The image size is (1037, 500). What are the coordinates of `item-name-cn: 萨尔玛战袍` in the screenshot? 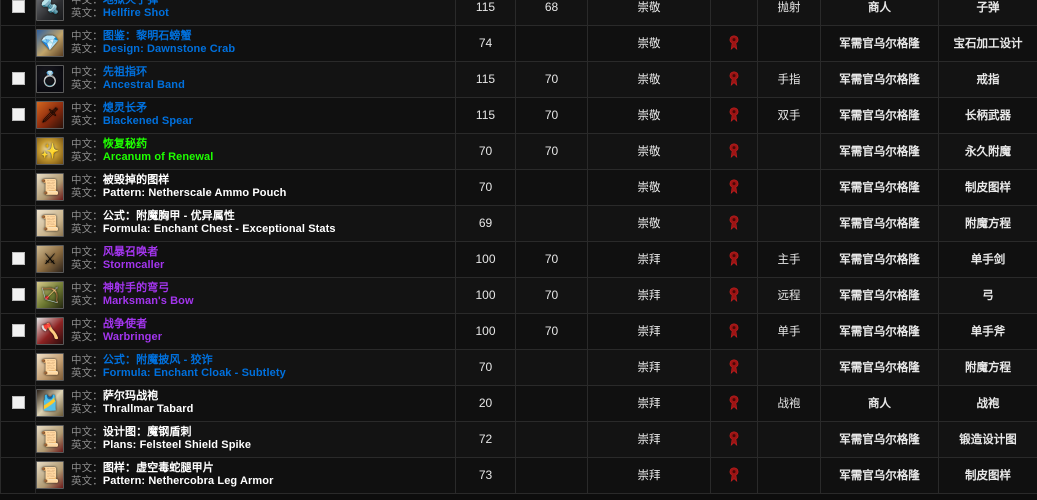 It's located at (131, 396).